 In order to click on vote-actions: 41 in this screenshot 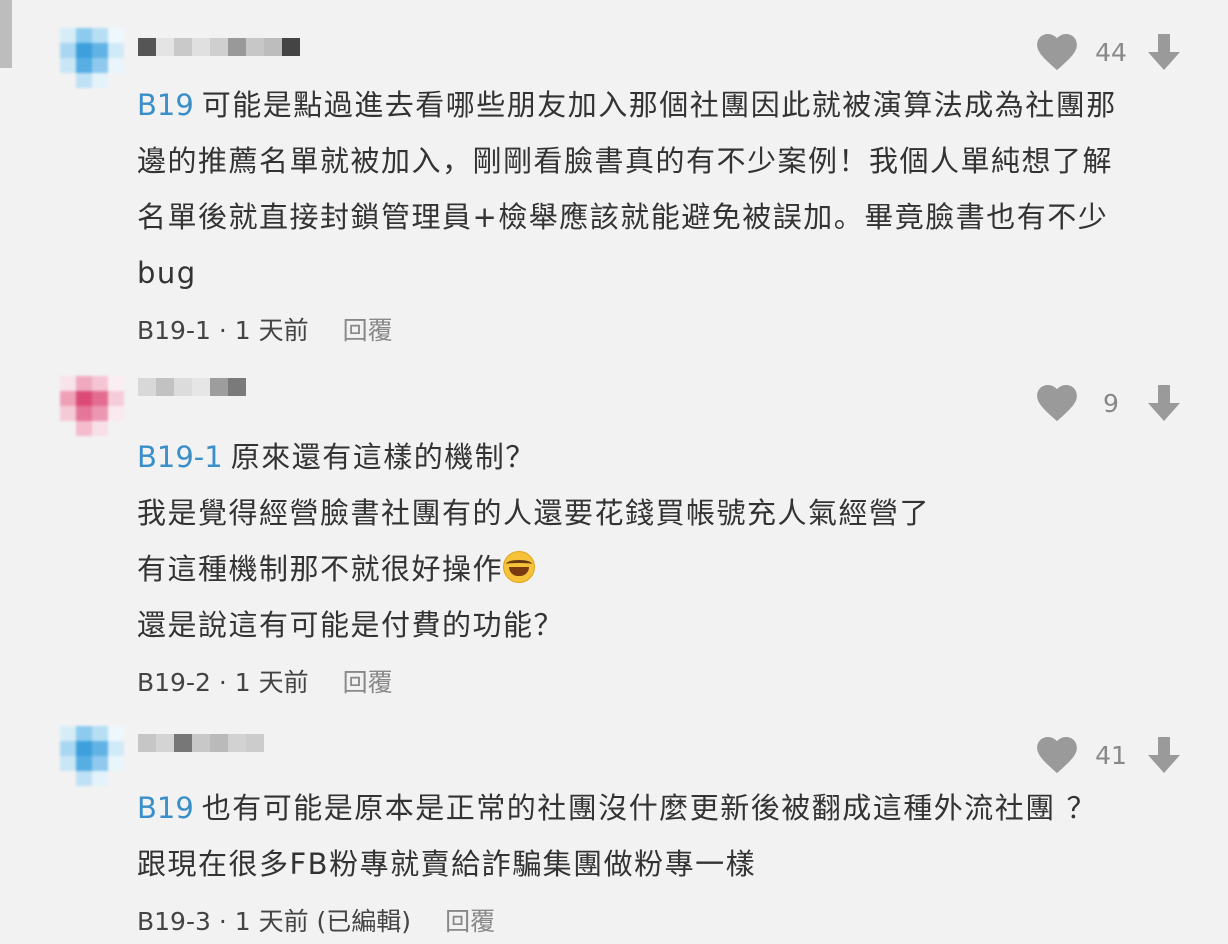, I will do `click(1110, 755)`.